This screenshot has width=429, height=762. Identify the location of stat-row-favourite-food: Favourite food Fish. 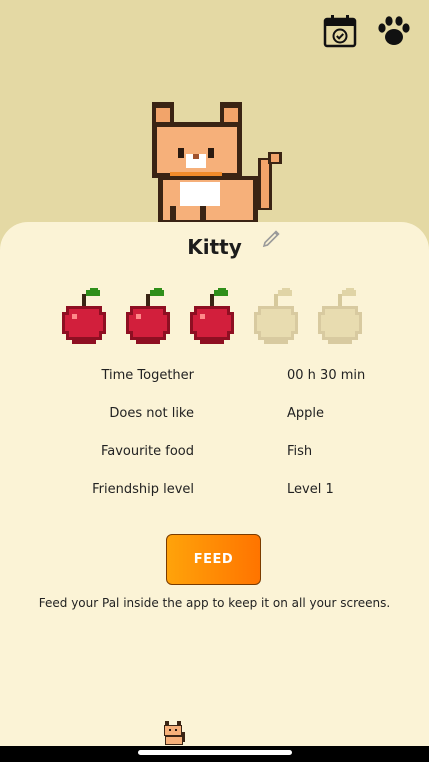
(214, 463).